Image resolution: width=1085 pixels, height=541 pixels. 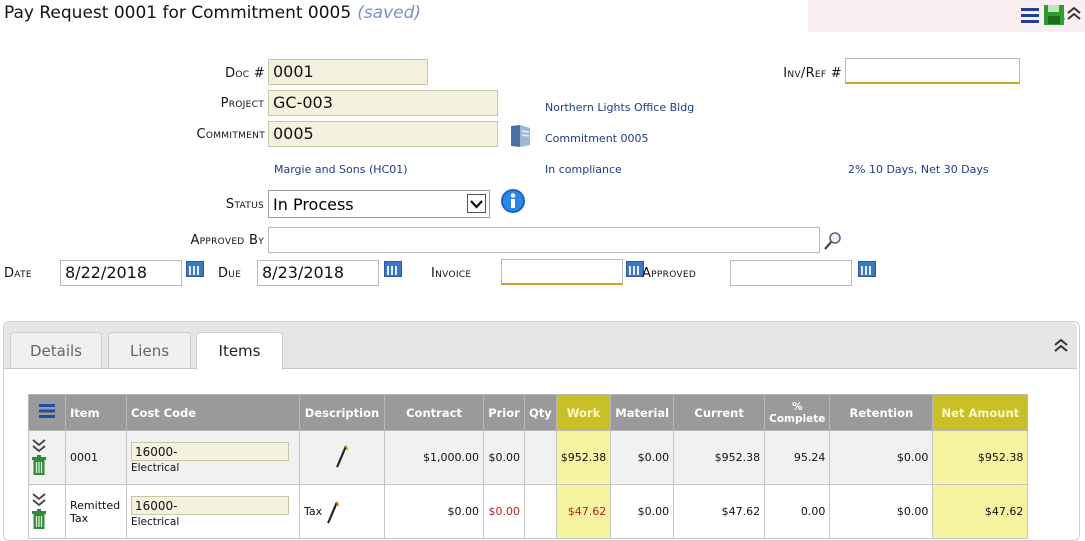 What do you see at coordinates (980, 412) in the screenshot?
I see `col-net-amount: Net Amount` at bounding box center [980, 412].